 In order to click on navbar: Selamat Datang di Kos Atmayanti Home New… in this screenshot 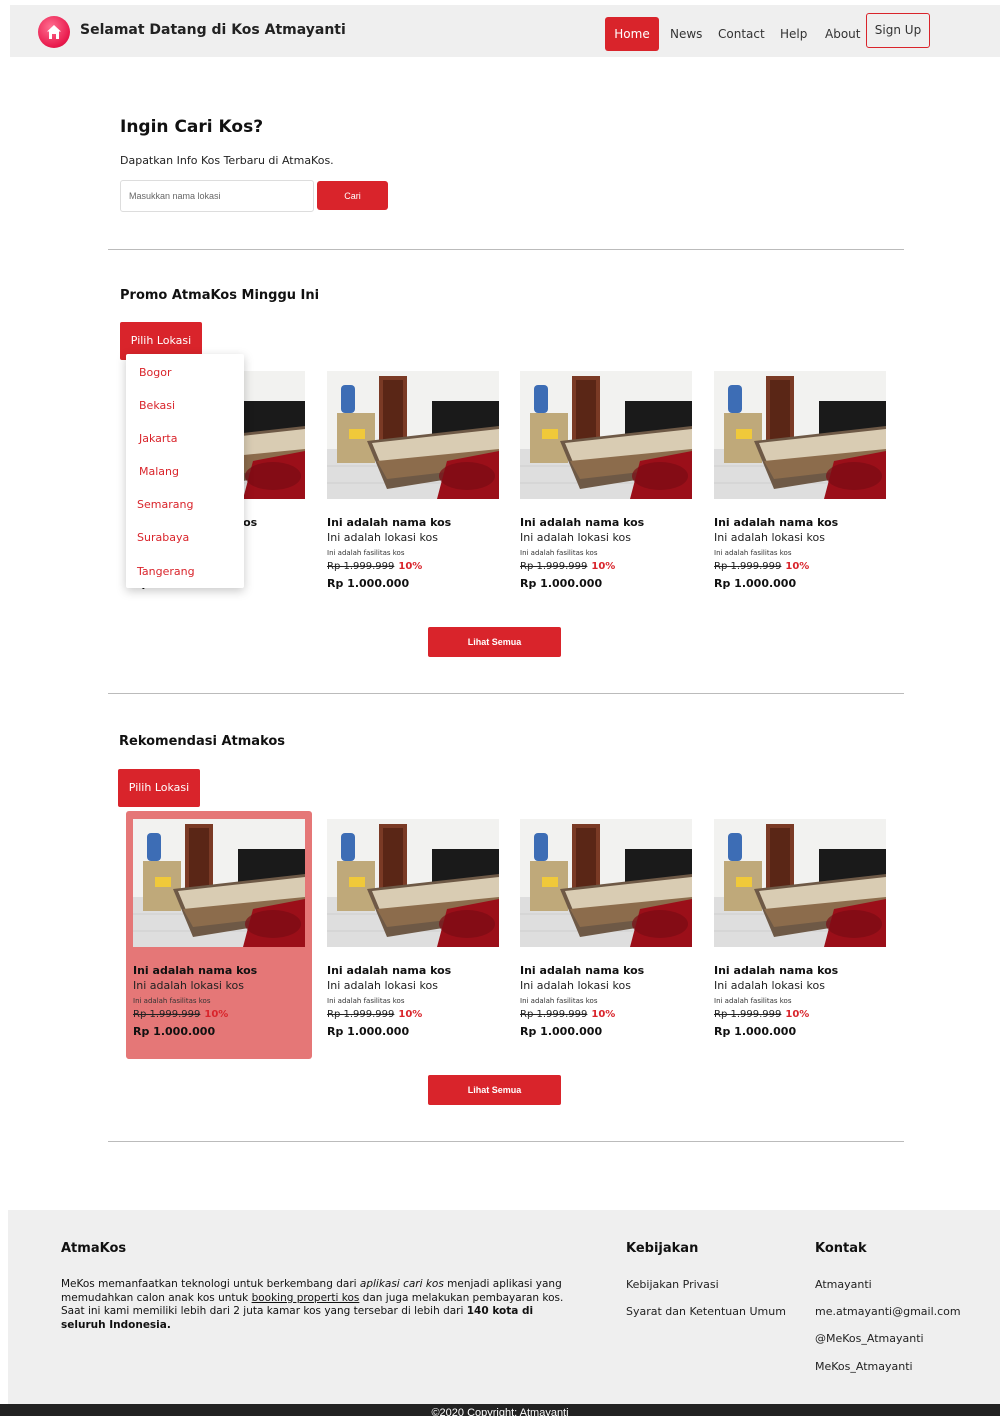, I will do `click(505, 31)`.